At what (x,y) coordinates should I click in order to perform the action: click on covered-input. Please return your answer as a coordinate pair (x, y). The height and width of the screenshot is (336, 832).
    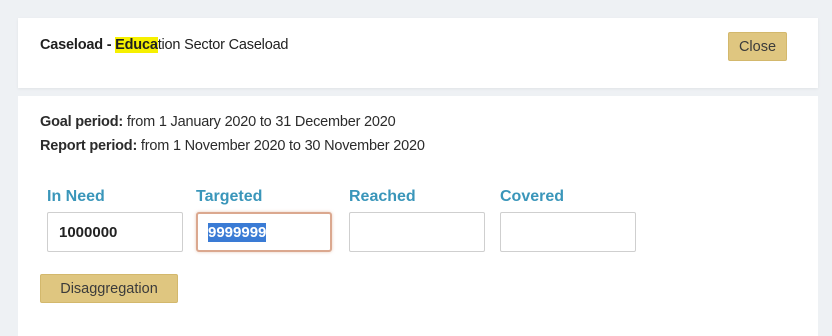
    Looking at the image, I should click on (568, 232).